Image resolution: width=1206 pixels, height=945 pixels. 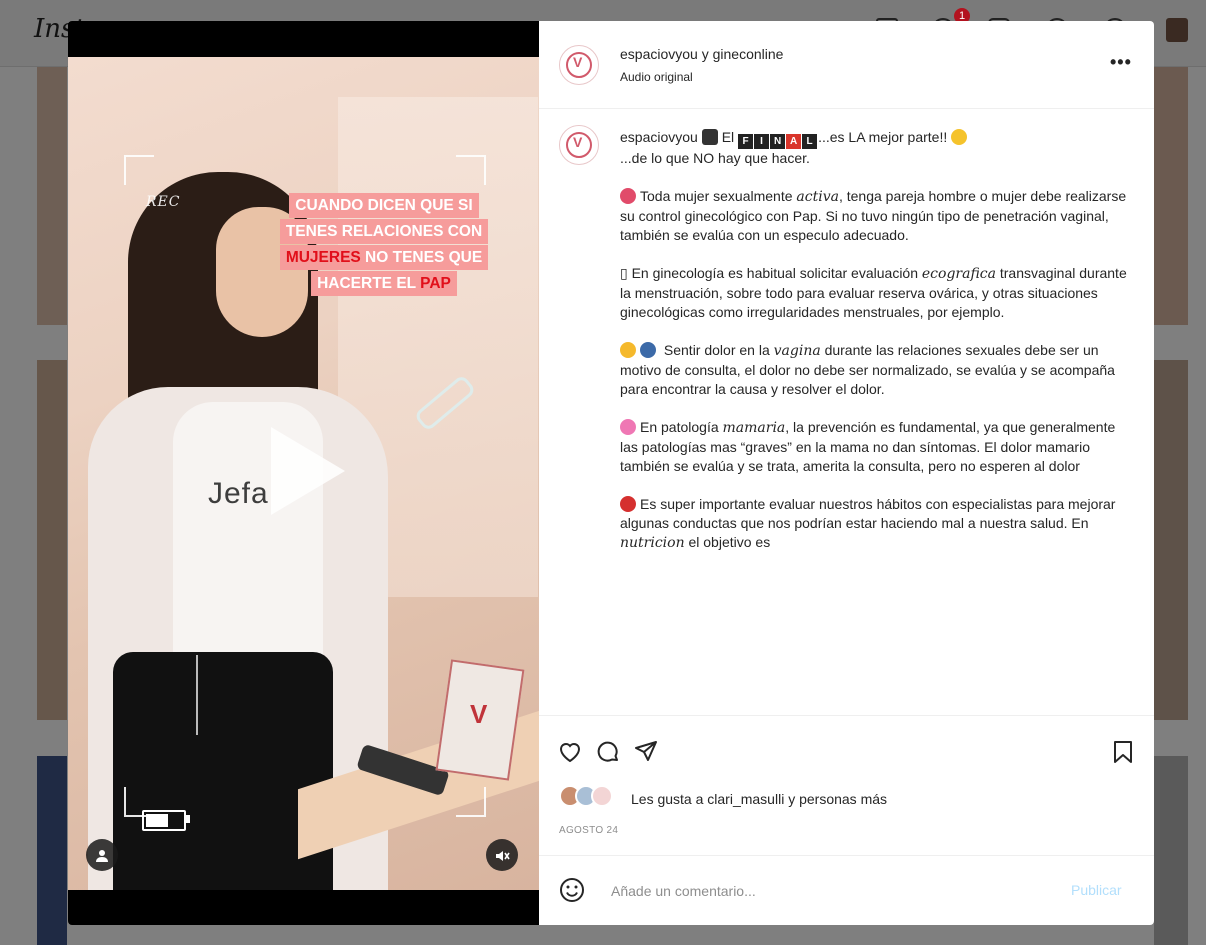 What do you see at coordinates (745, 799) in the screenshot?
I see `liker-username: clari_masulli` at bounding box center [745, 799].